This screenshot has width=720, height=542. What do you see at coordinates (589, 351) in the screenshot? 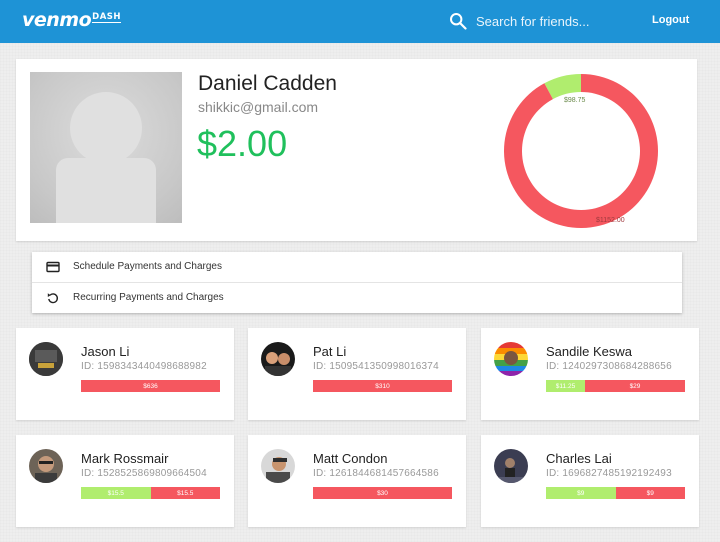
I see `friend-name: Sandile Keswa` at bounding box center [589, 351].